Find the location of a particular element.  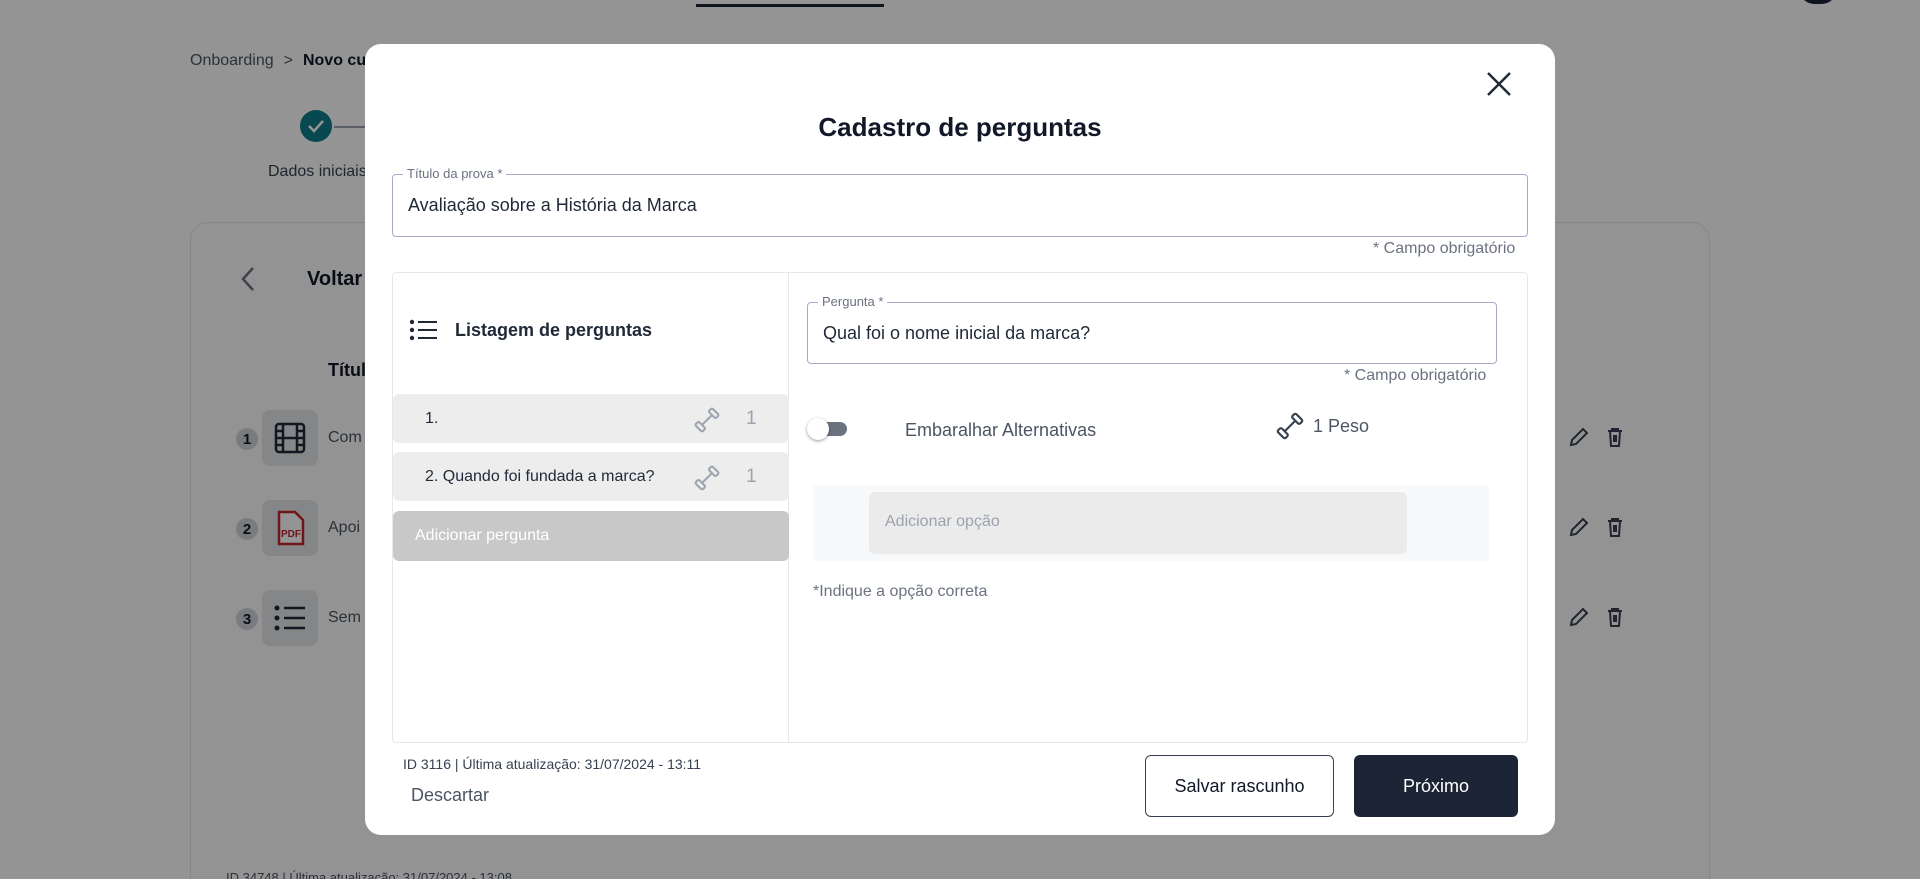

question-list-item: 1. 1 is located at coordinates (591, 418).